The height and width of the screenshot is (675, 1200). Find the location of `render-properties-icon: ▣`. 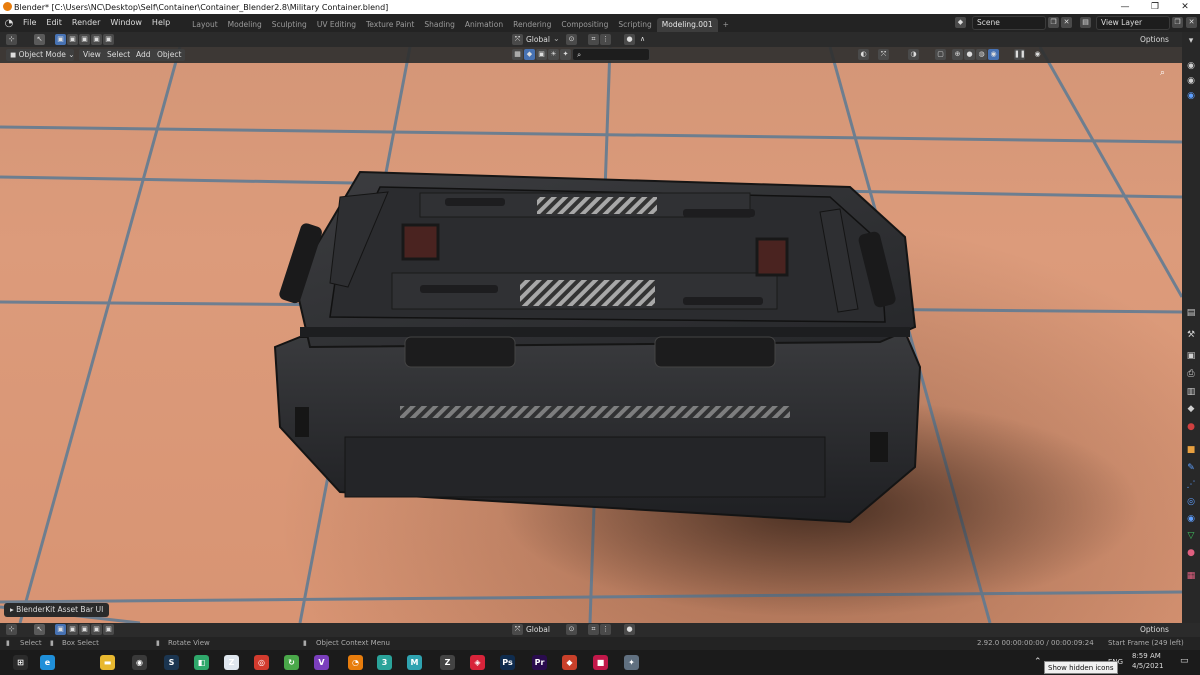

render-properties-icon: ▣ is located at coordinates (1191, 356).